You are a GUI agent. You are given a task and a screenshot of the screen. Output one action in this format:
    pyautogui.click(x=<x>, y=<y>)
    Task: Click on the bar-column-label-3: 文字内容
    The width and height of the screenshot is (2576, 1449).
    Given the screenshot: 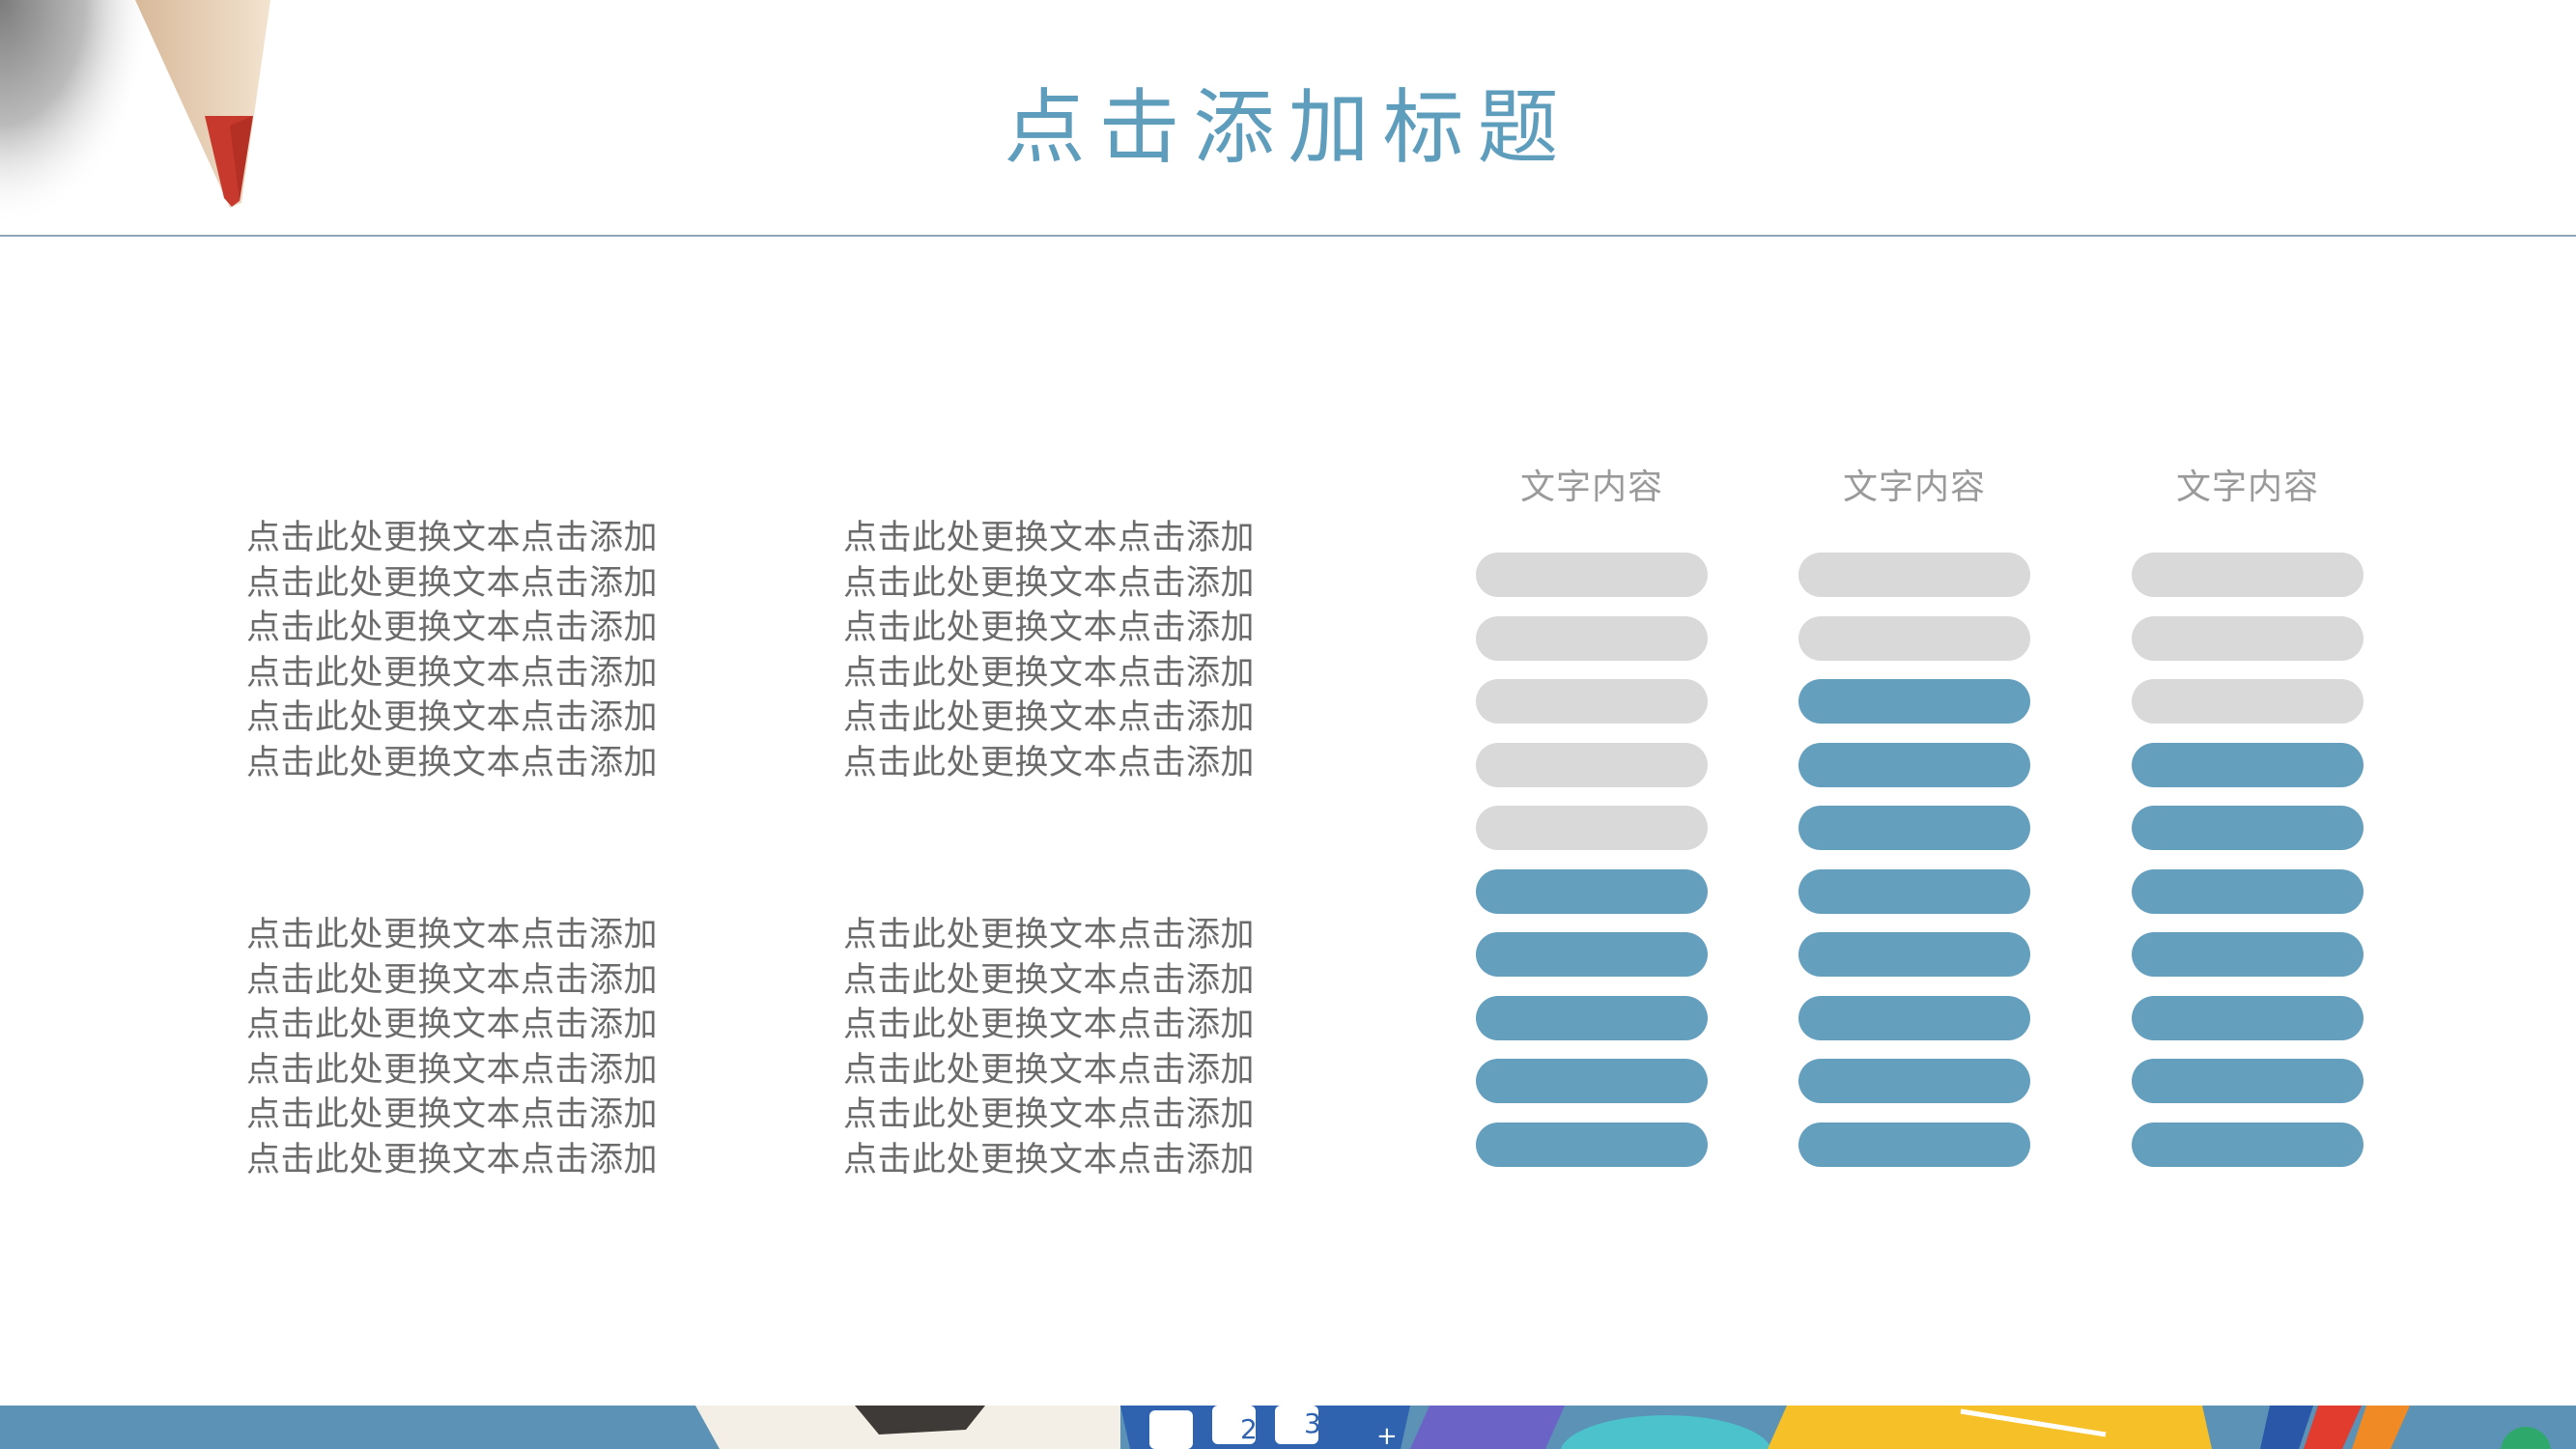 What is the action you would take?
    pyautogui.click(x=2248, y=488)
    